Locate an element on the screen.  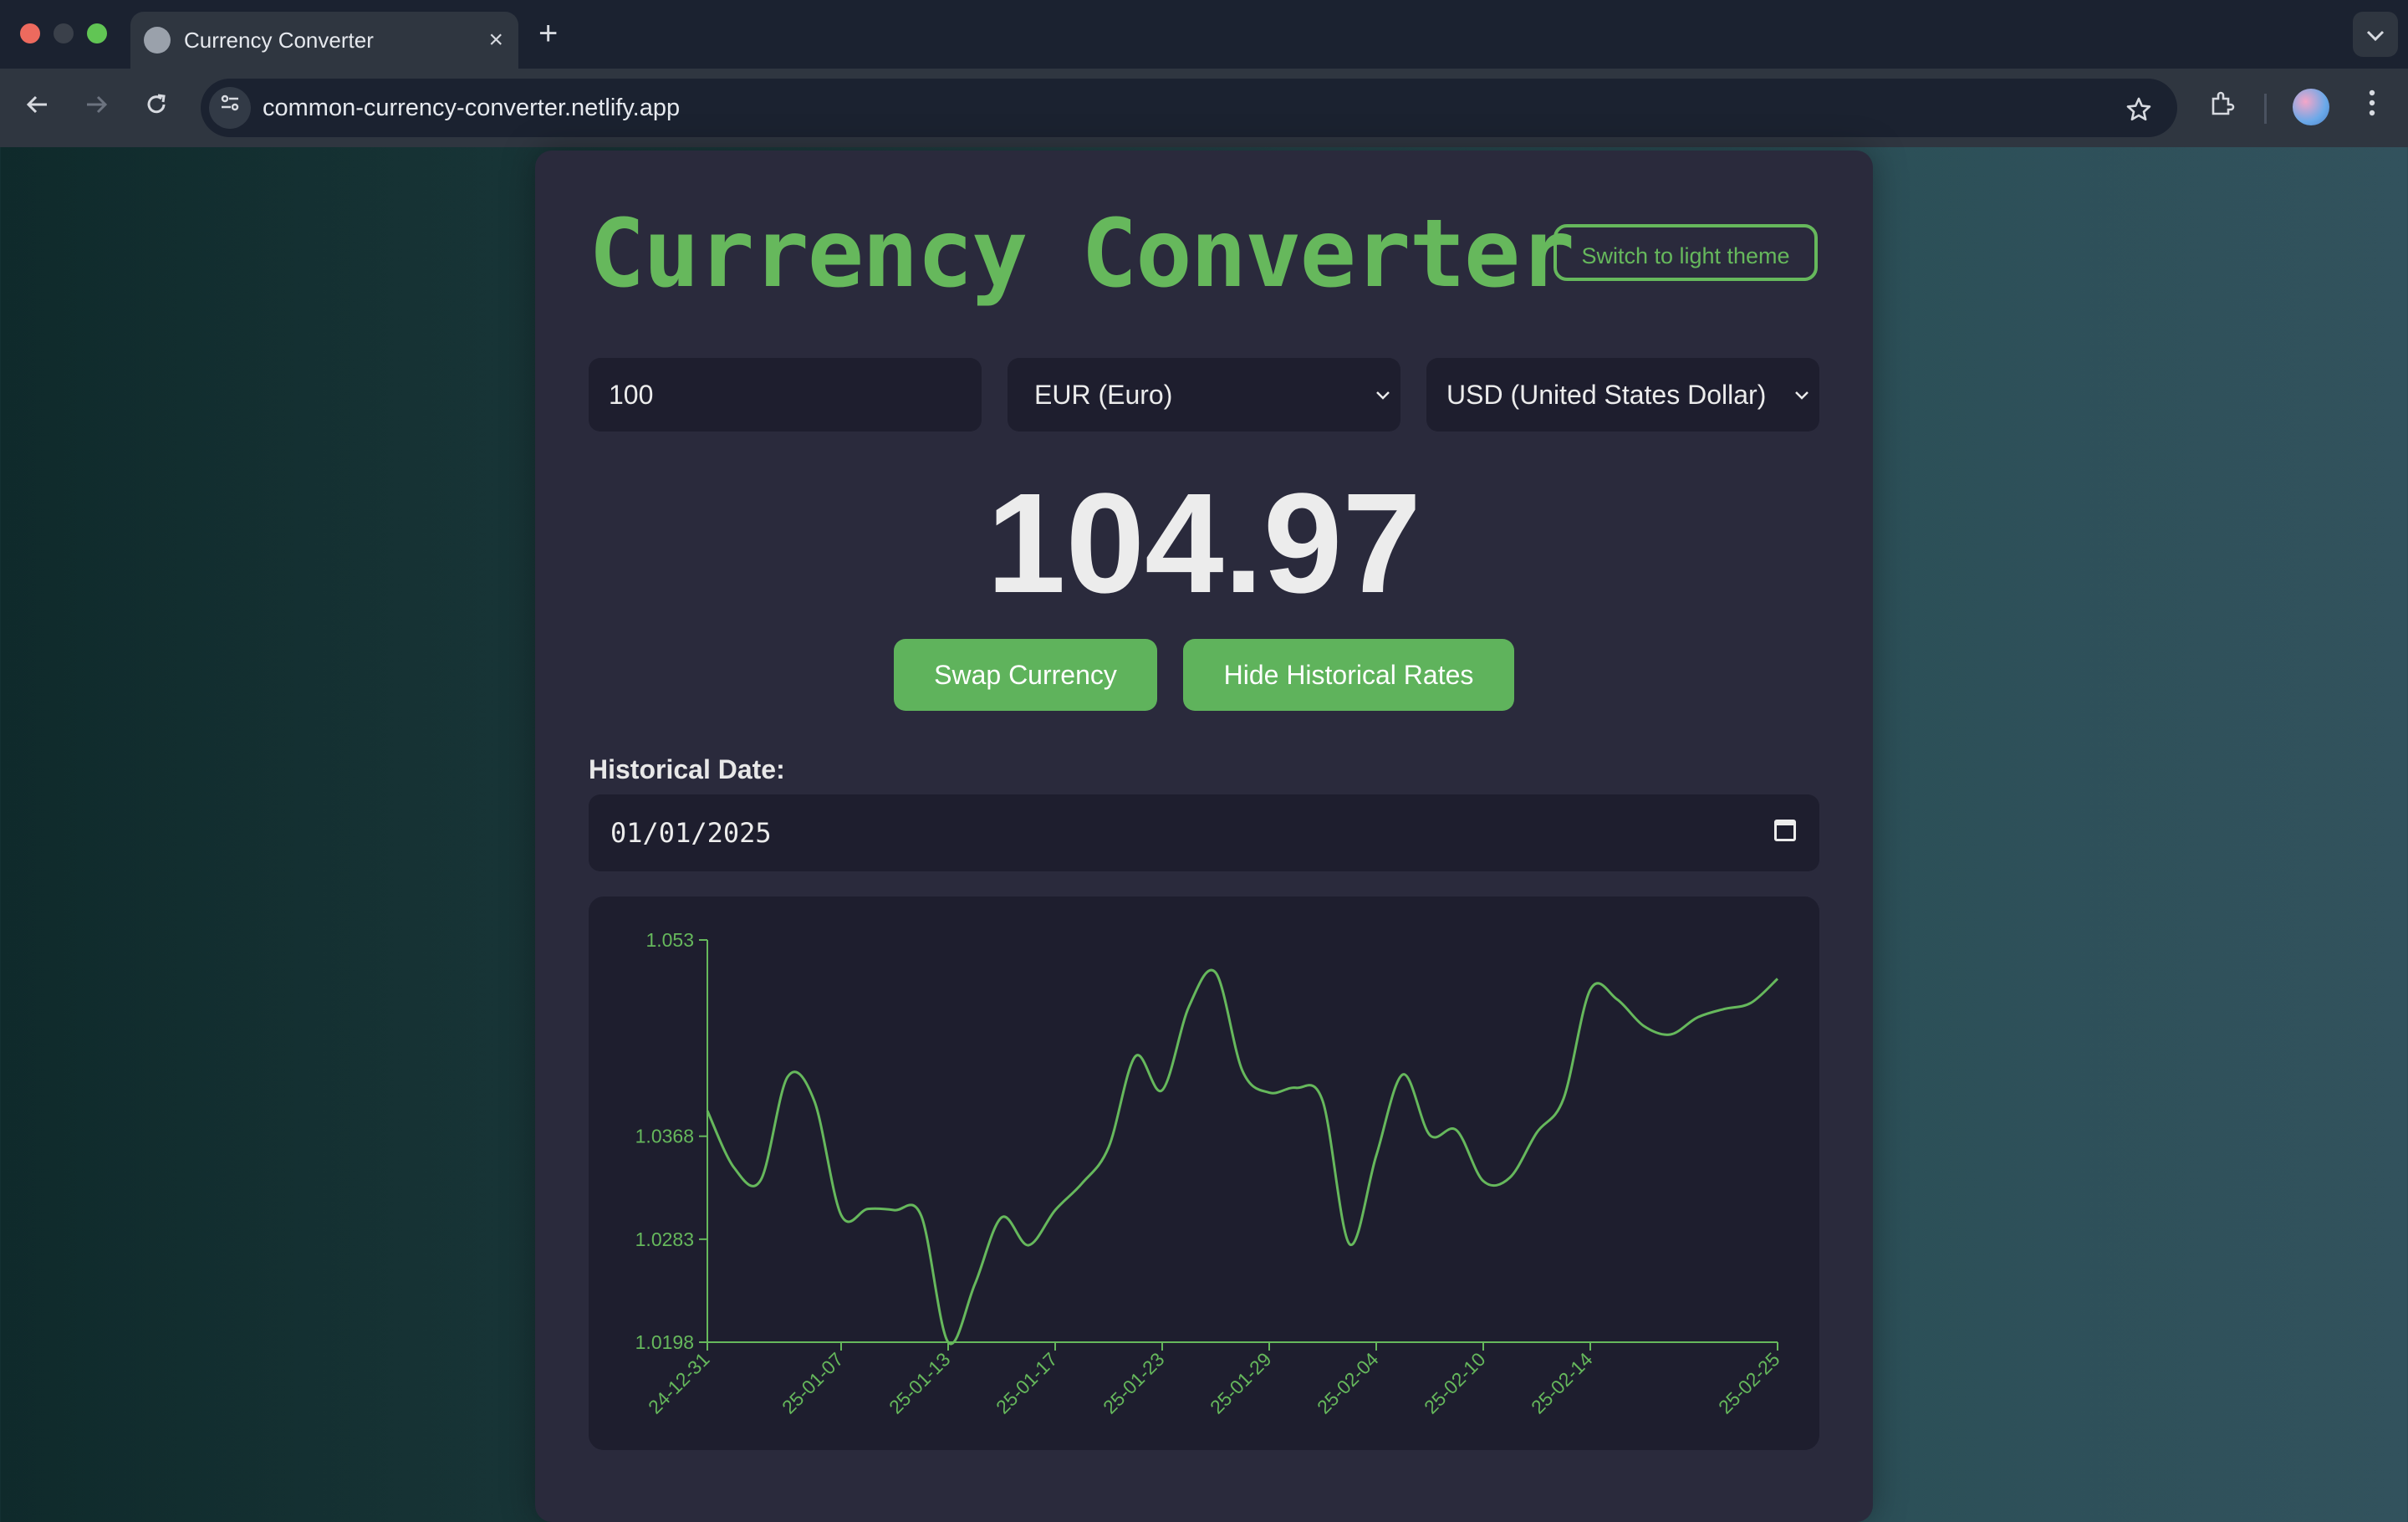
y-tick-label: 1.0368 is located at coordinates (665, 1137).